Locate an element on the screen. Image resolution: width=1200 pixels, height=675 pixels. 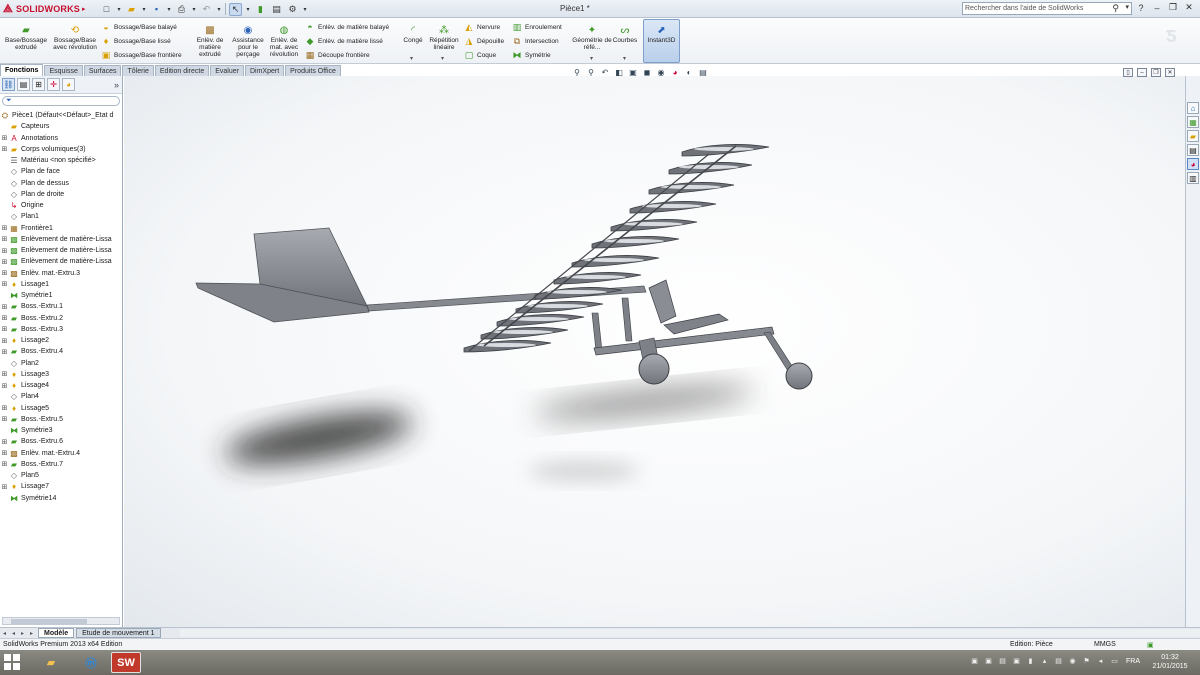
save-icon: ▪ is located at coordinates (156, 9).